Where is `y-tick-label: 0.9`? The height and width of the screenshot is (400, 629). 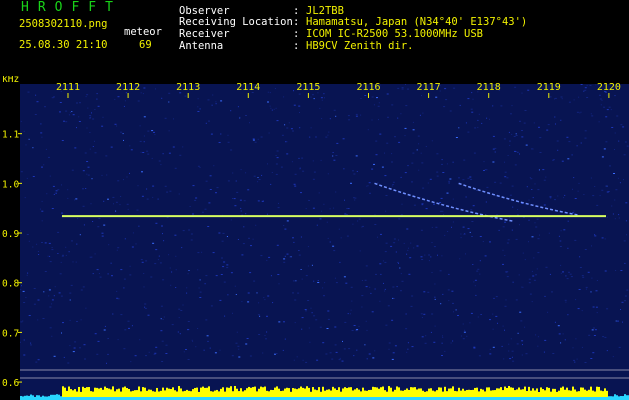
y-tick-label: 0.9 is located at coordinates (10, 234).